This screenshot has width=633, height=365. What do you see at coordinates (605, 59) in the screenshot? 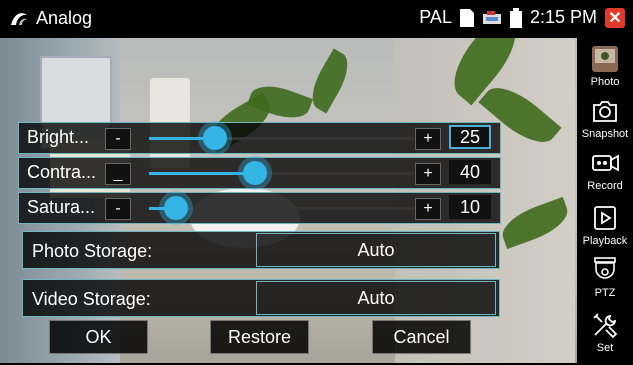
I see `photo-thumbnail-icon` at bounding box center [605, 59].